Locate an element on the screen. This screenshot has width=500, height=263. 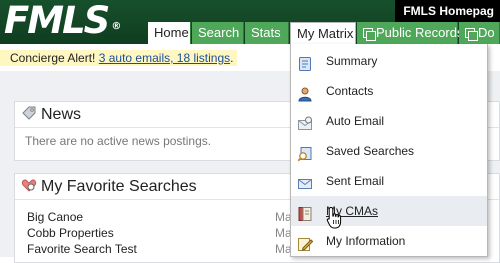
tab-stats: Stats is located at coordinates (267, 33).